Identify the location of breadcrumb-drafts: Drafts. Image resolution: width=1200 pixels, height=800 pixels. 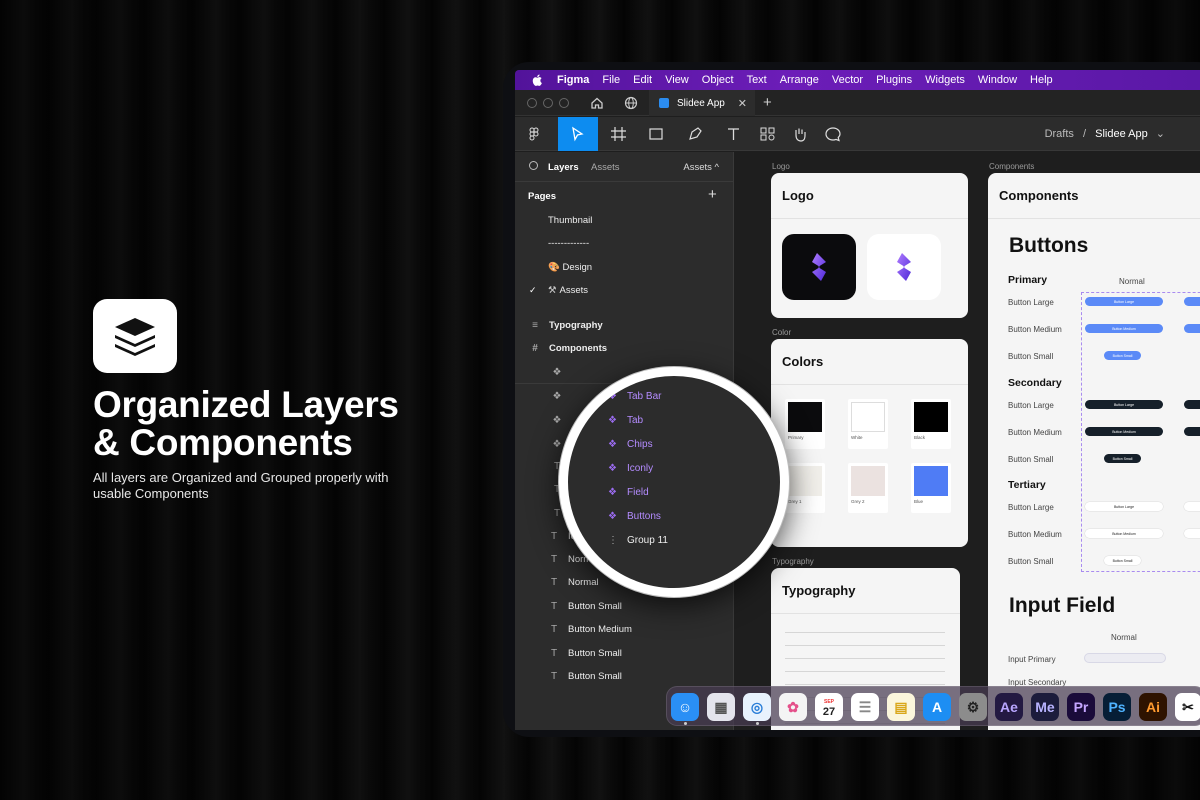
(1059, 134).